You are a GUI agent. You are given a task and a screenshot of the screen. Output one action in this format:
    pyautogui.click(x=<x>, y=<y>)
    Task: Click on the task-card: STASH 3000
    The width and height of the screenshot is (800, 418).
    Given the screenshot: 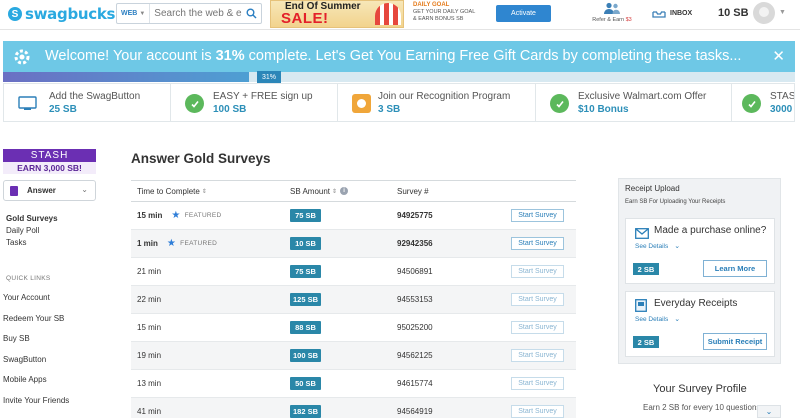 What is the action you would take?
    pyautogui.click(x=763, y=102)
    